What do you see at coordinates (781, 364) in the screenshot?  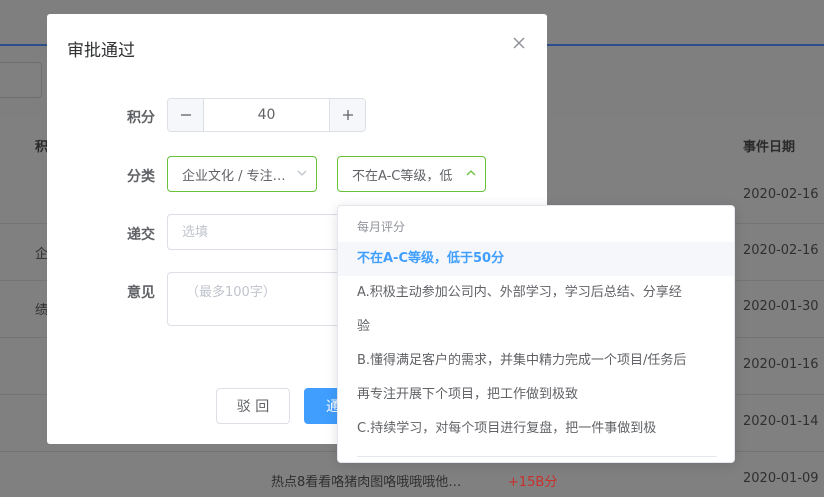 I see `row-date: 2020-01-16` at bounding box center [781, 364].